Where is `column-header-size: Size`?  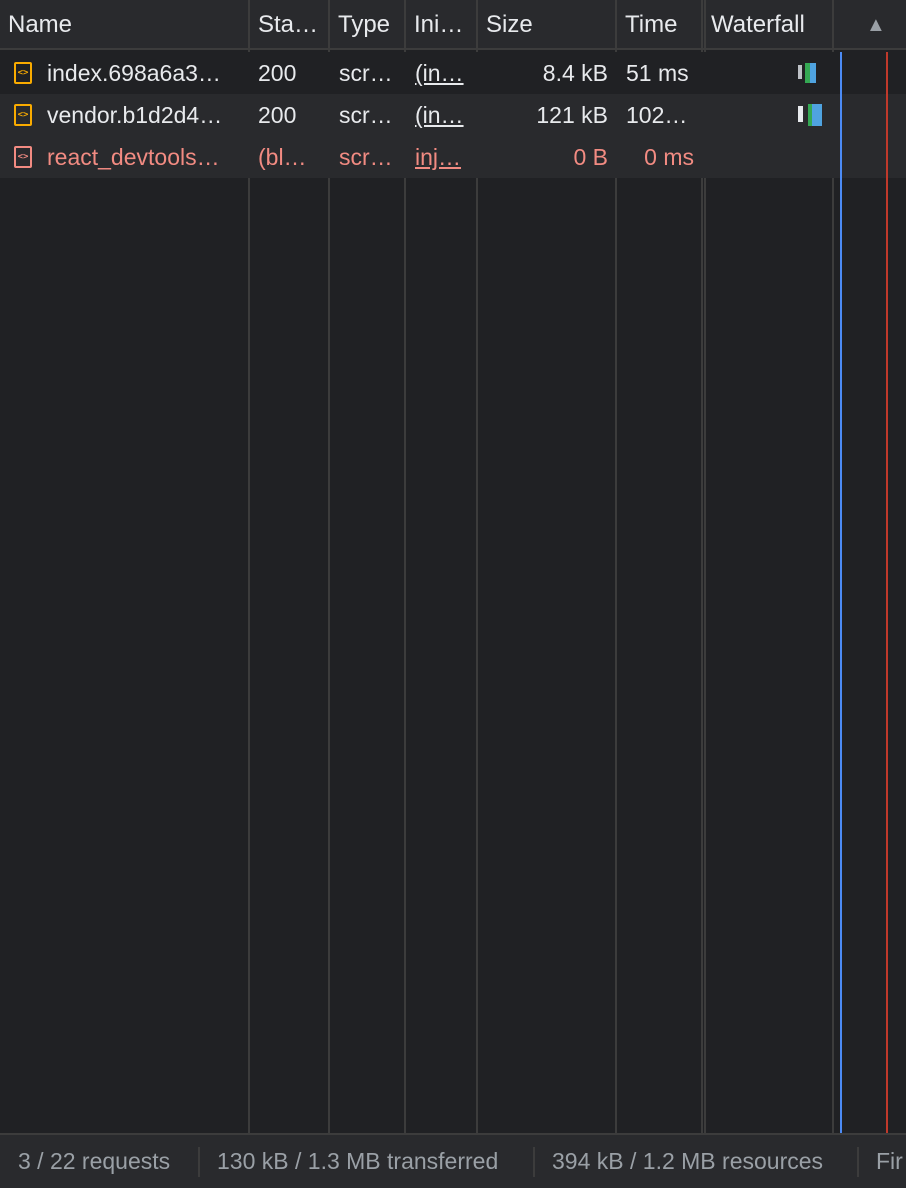
column-header-size: Size is located at coordinates (546, 25).